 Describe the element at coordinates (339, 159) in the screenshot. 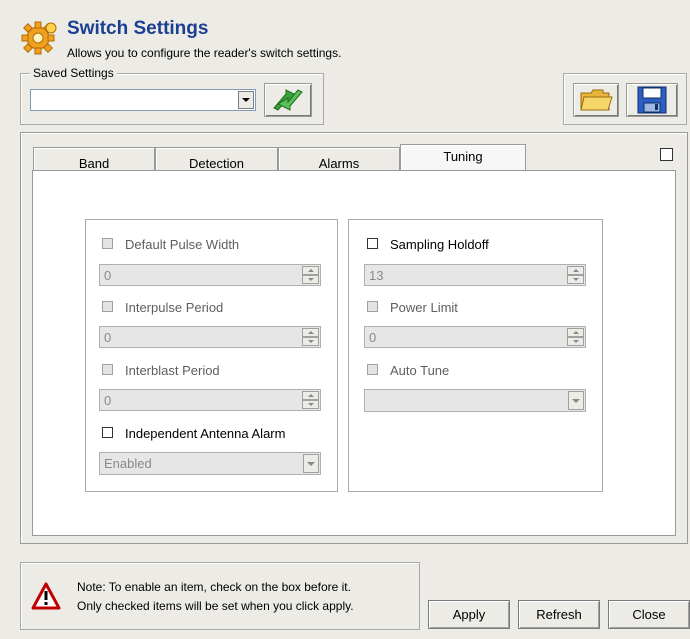

I see `tab-alarms: Alarms` at that location.